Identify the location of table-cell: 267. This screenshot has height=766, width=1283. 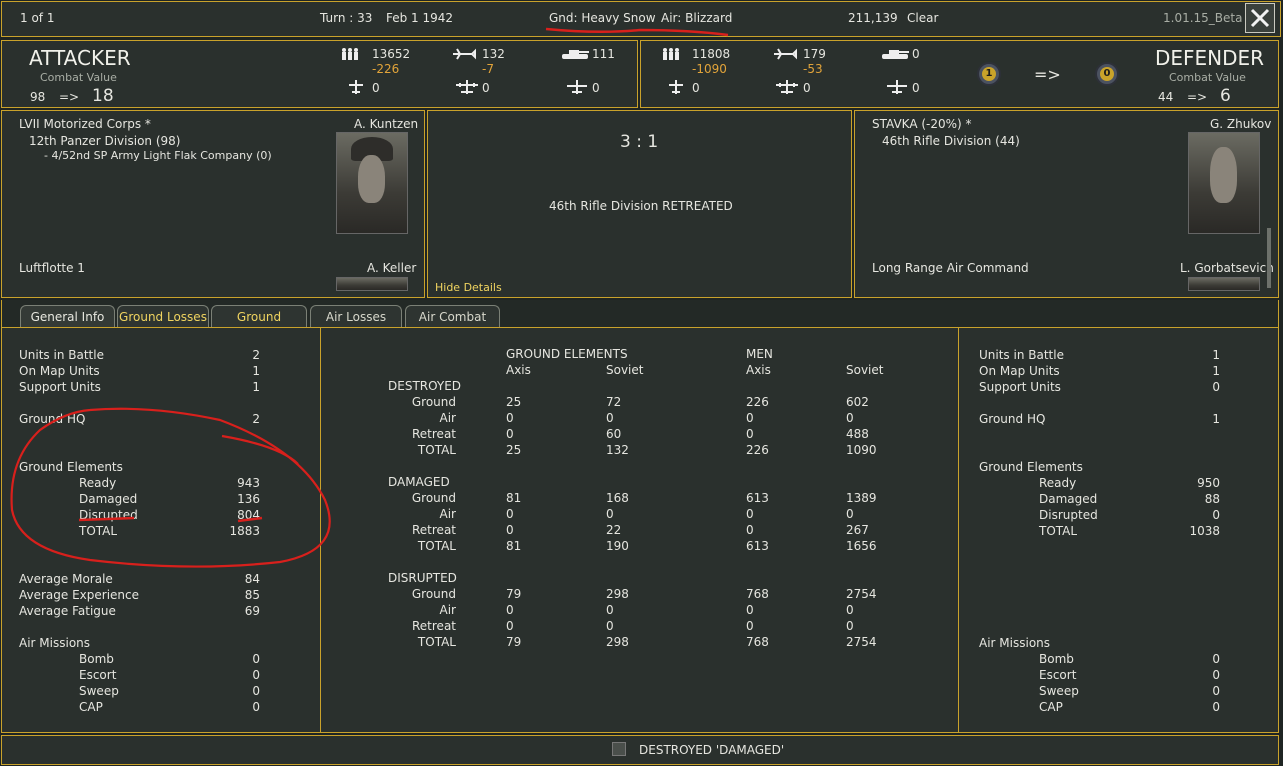
(857, 530).